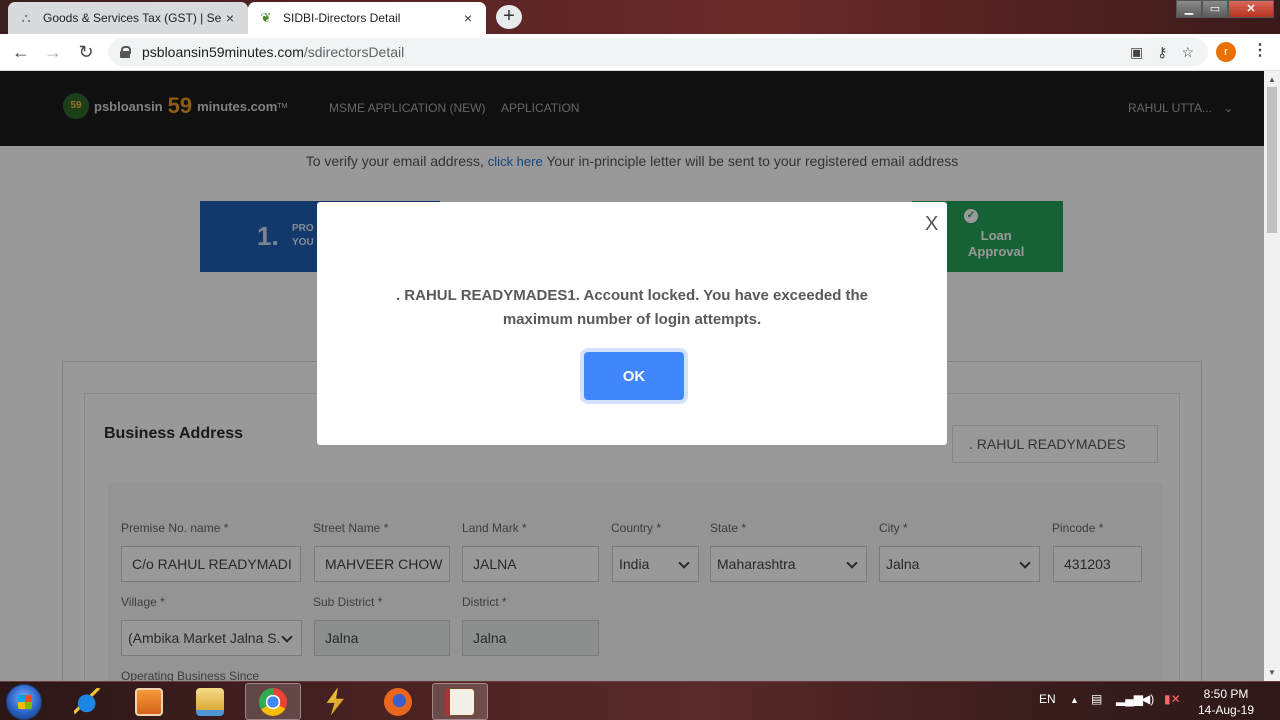 The height and width of the screenshot is (720, 1280). What do you see at coordinates (273, 701) in the screenshot?
I see `chrome-icon` at bounding box center [273, 701].